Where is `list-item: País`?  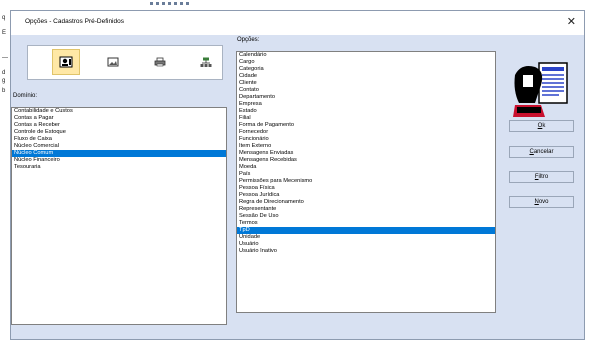
list-item: País is located at coordinates (366, 174).